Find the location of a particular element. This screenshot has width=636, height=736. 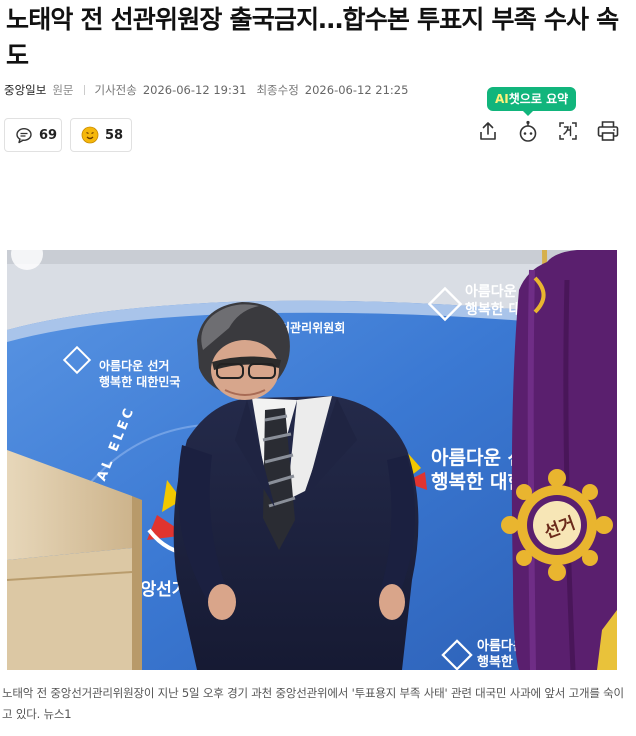

like-count: 58 is located at coordinates (114, 135).